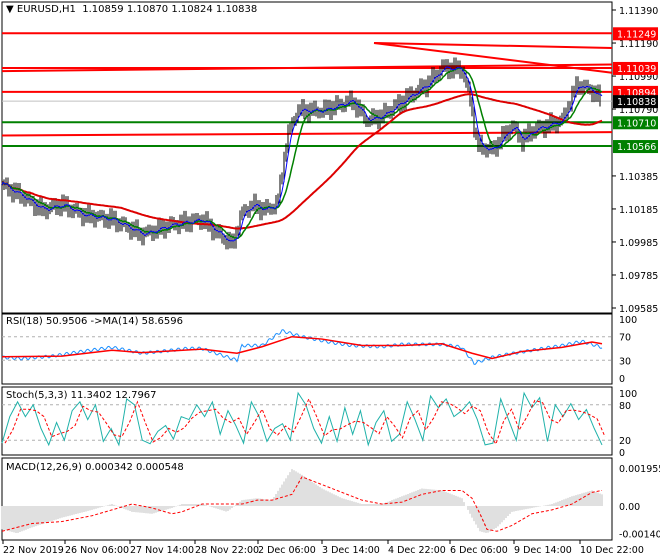 Image resolution: width=660 pixels, height=560 pixels. I want to click on time-label: 27 Nov 14:00, so click(162, 550).